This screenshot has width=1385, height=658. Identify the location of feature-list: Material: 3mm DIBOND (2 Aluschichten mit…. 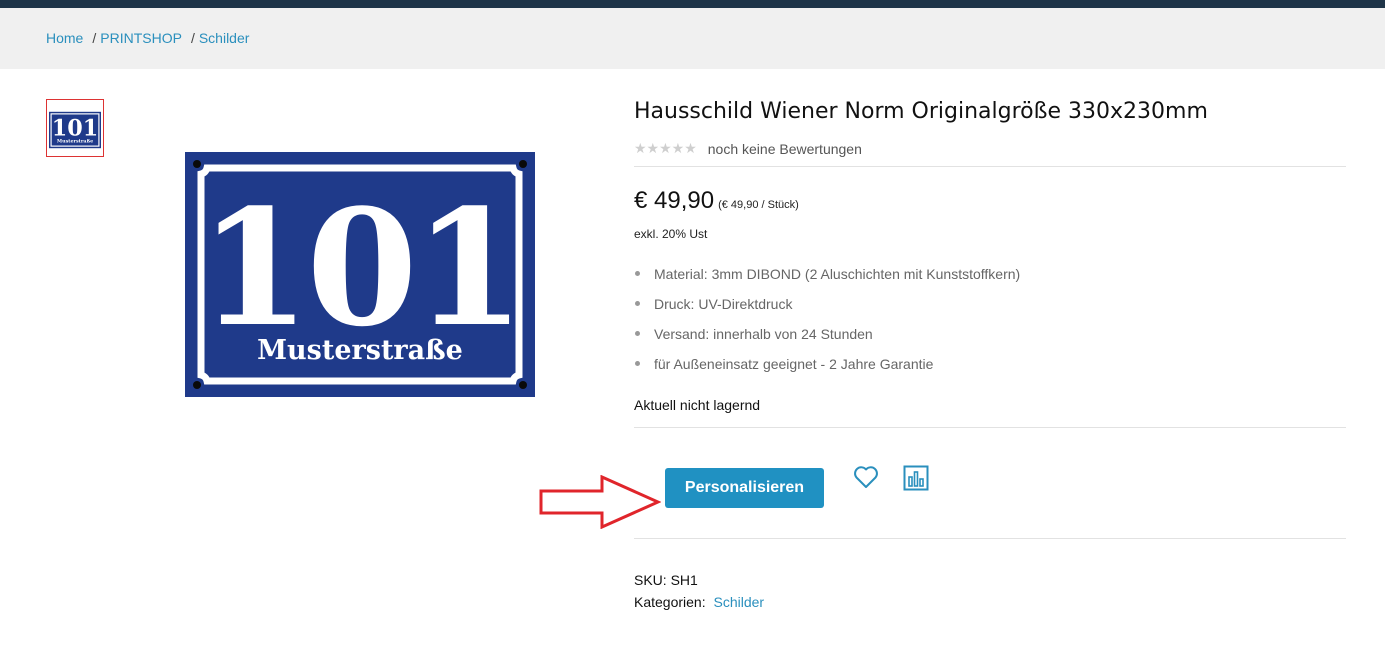
(827, 324).